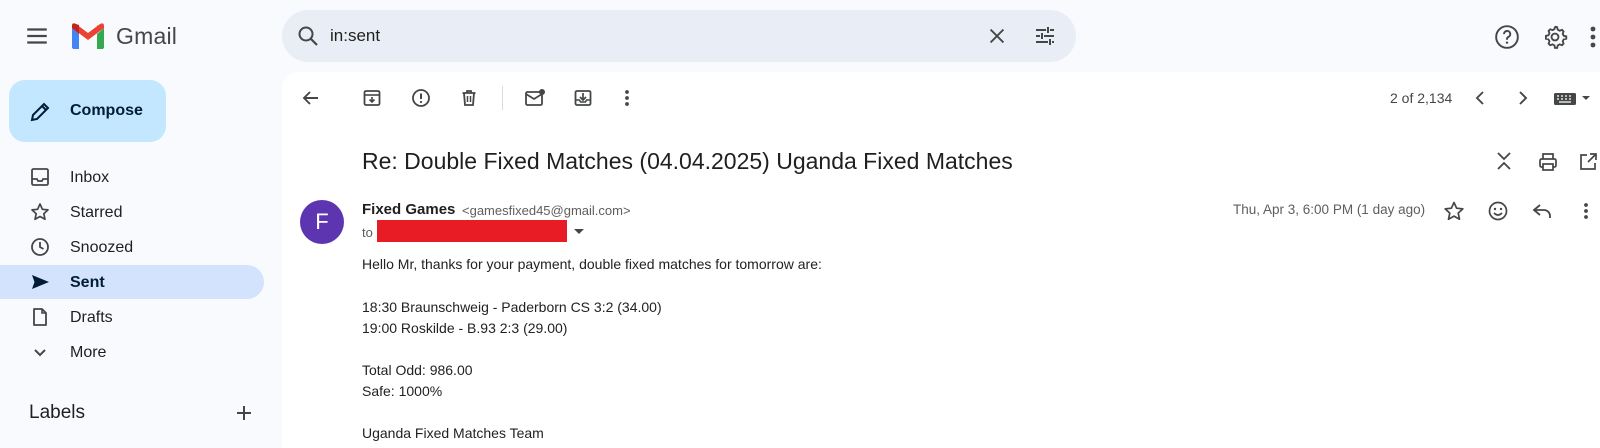  What do you see at coordinates (87, 282) in the screenshot?
I see `sidebar-item-label: Sent` at bounding box center [87, 282].